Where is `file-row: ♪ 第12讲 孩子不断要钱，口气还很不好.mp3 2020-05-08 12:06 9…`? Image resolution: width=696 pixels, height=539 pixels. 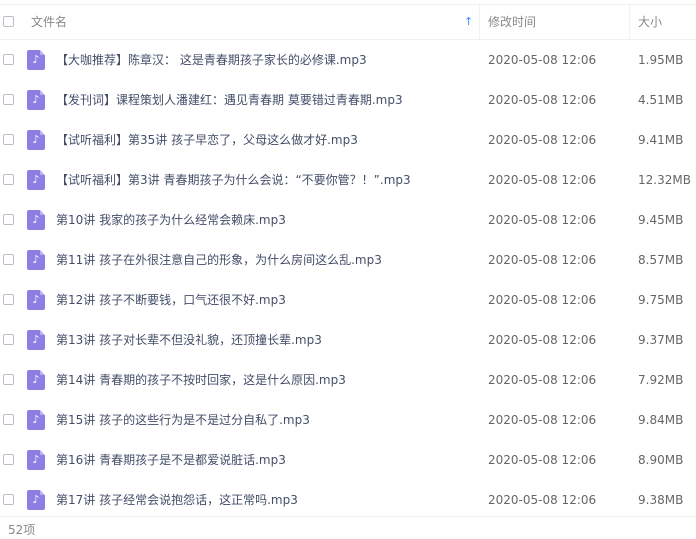 file-row: ♪ 第12讲 孩子不断要钱，口气还很不好.mp3 2020-05-08 12:06 9… is located at coordinates (348, 300).